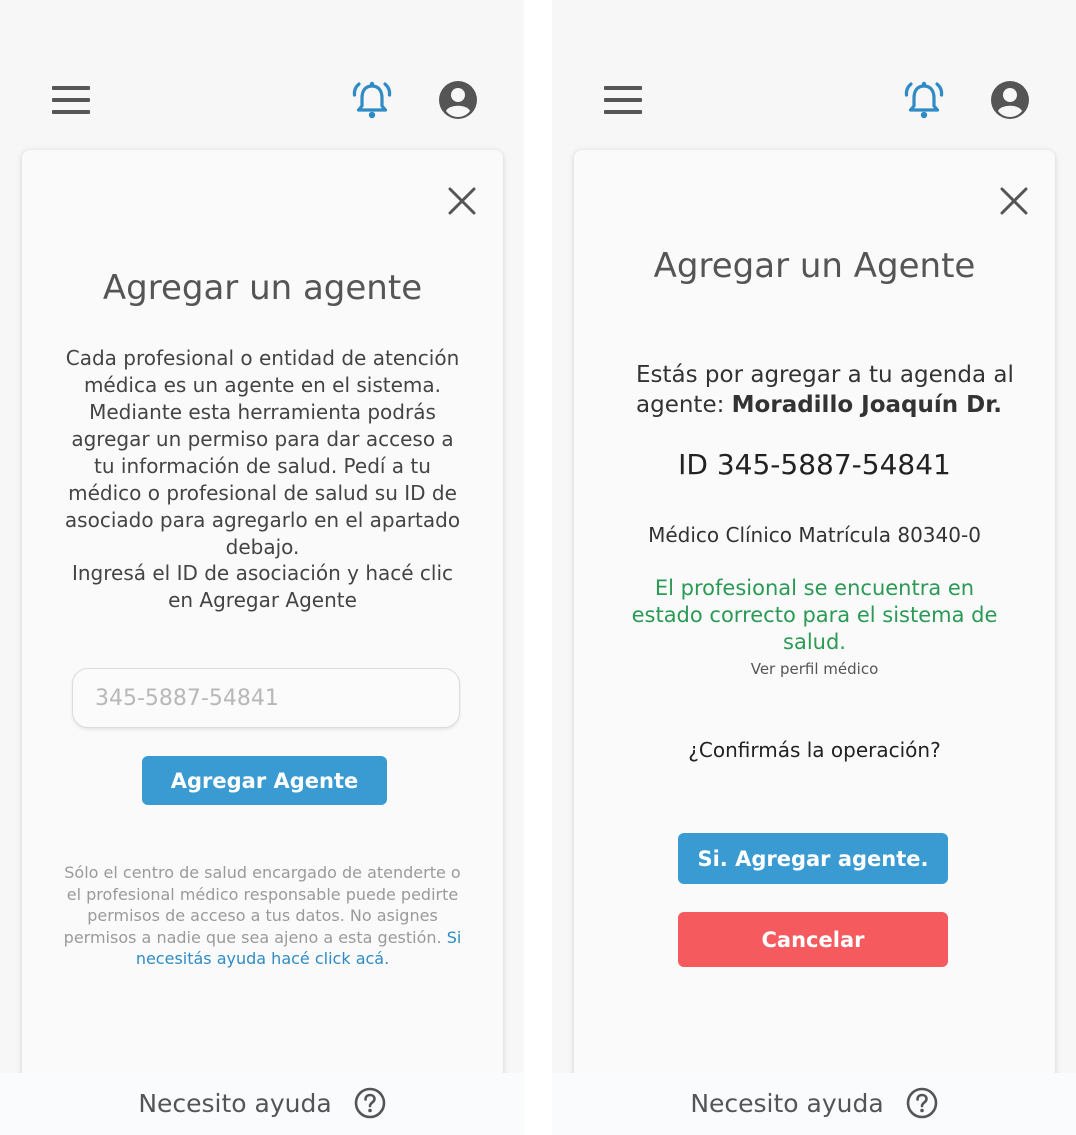 This screenshot has width=1076, height=1135. What do you see at coordinates (264, 780) in the screenshot?
I see `add-agent-button: Agregar Agente` at bounding box center [264, 780].